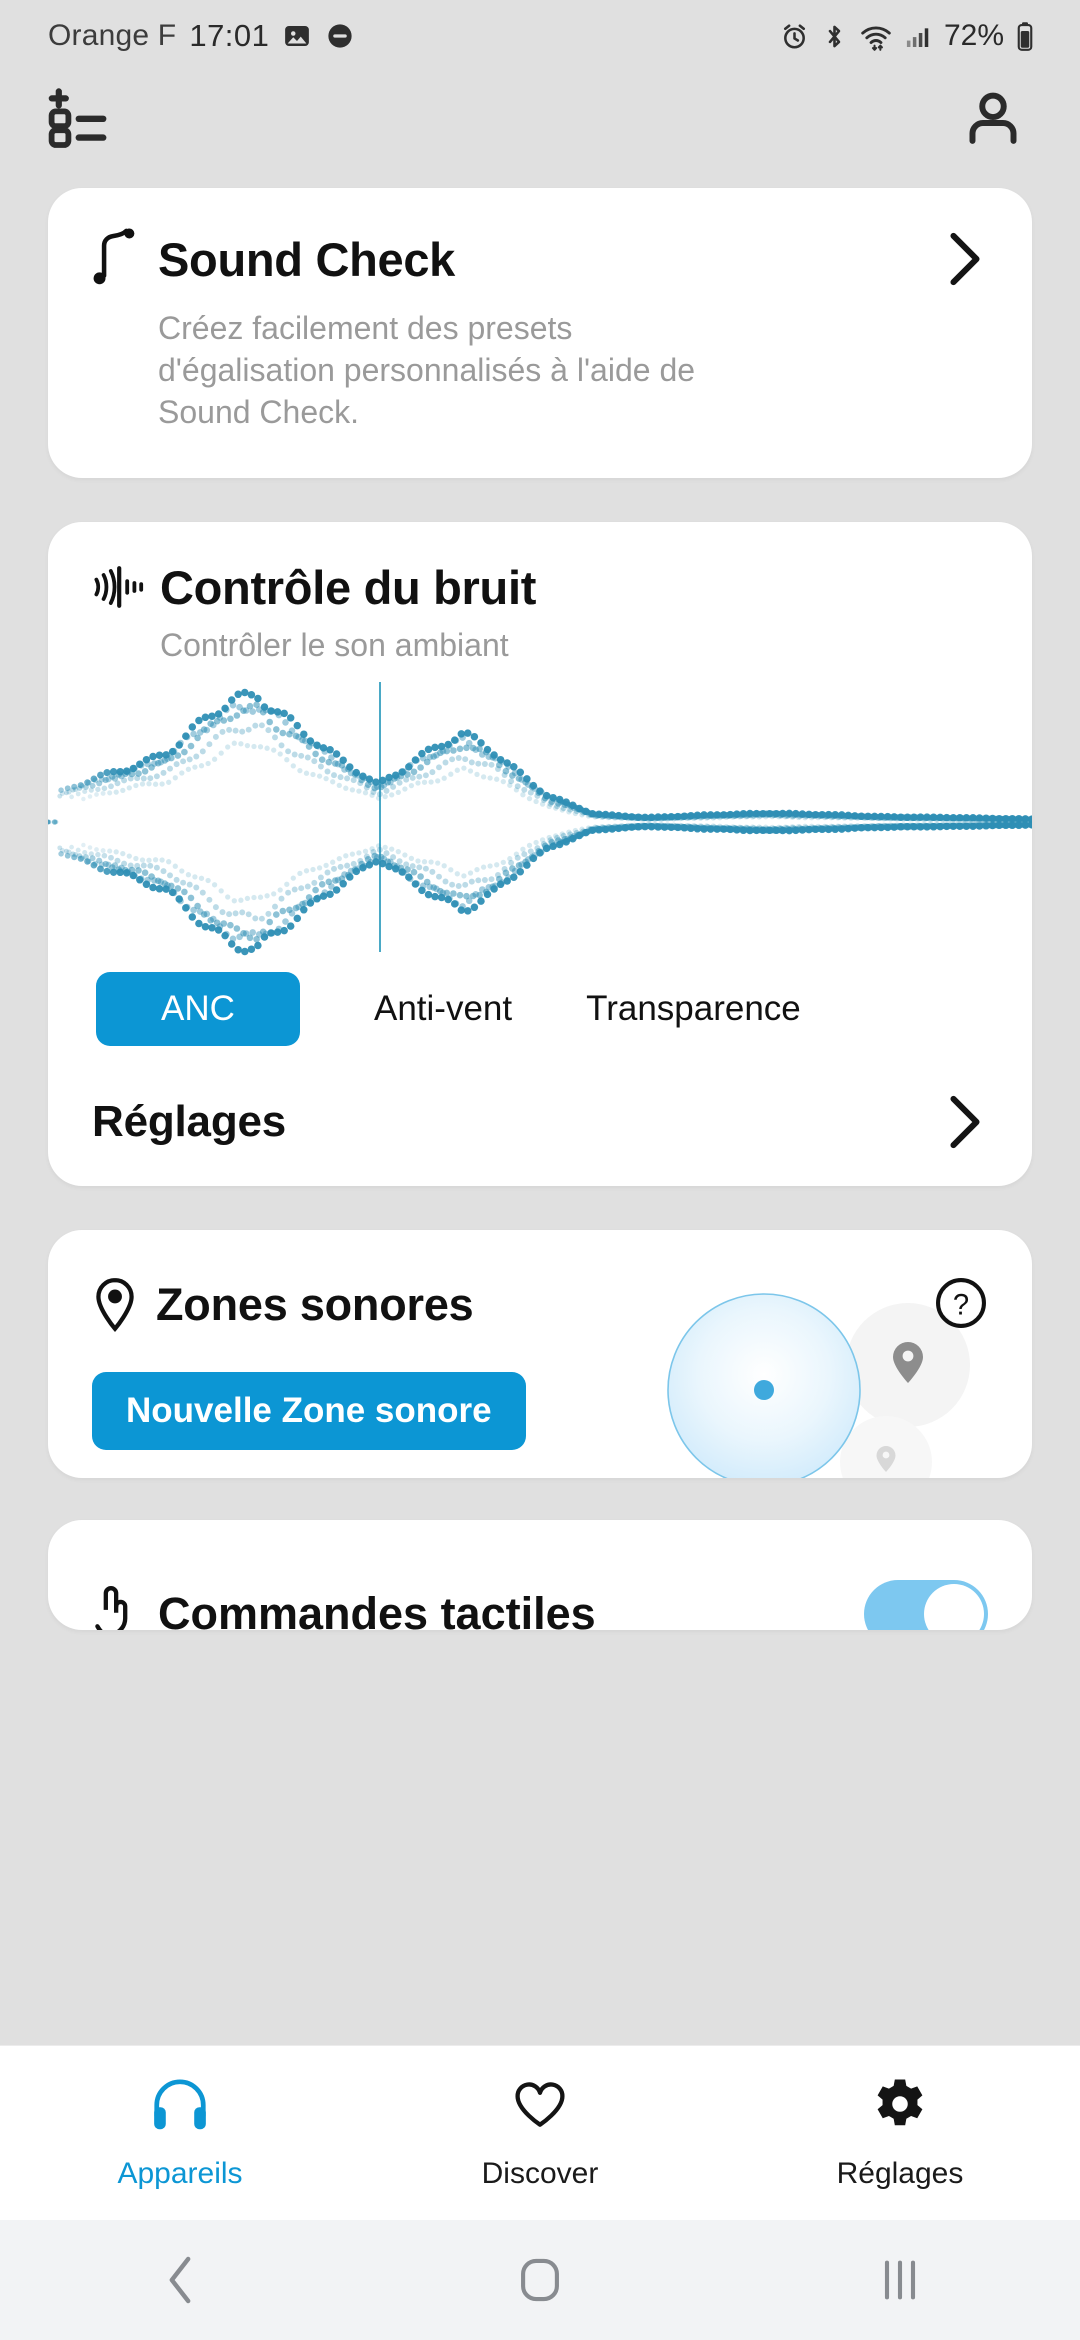  I want to click on screenshot-icon, so click(297, 36).